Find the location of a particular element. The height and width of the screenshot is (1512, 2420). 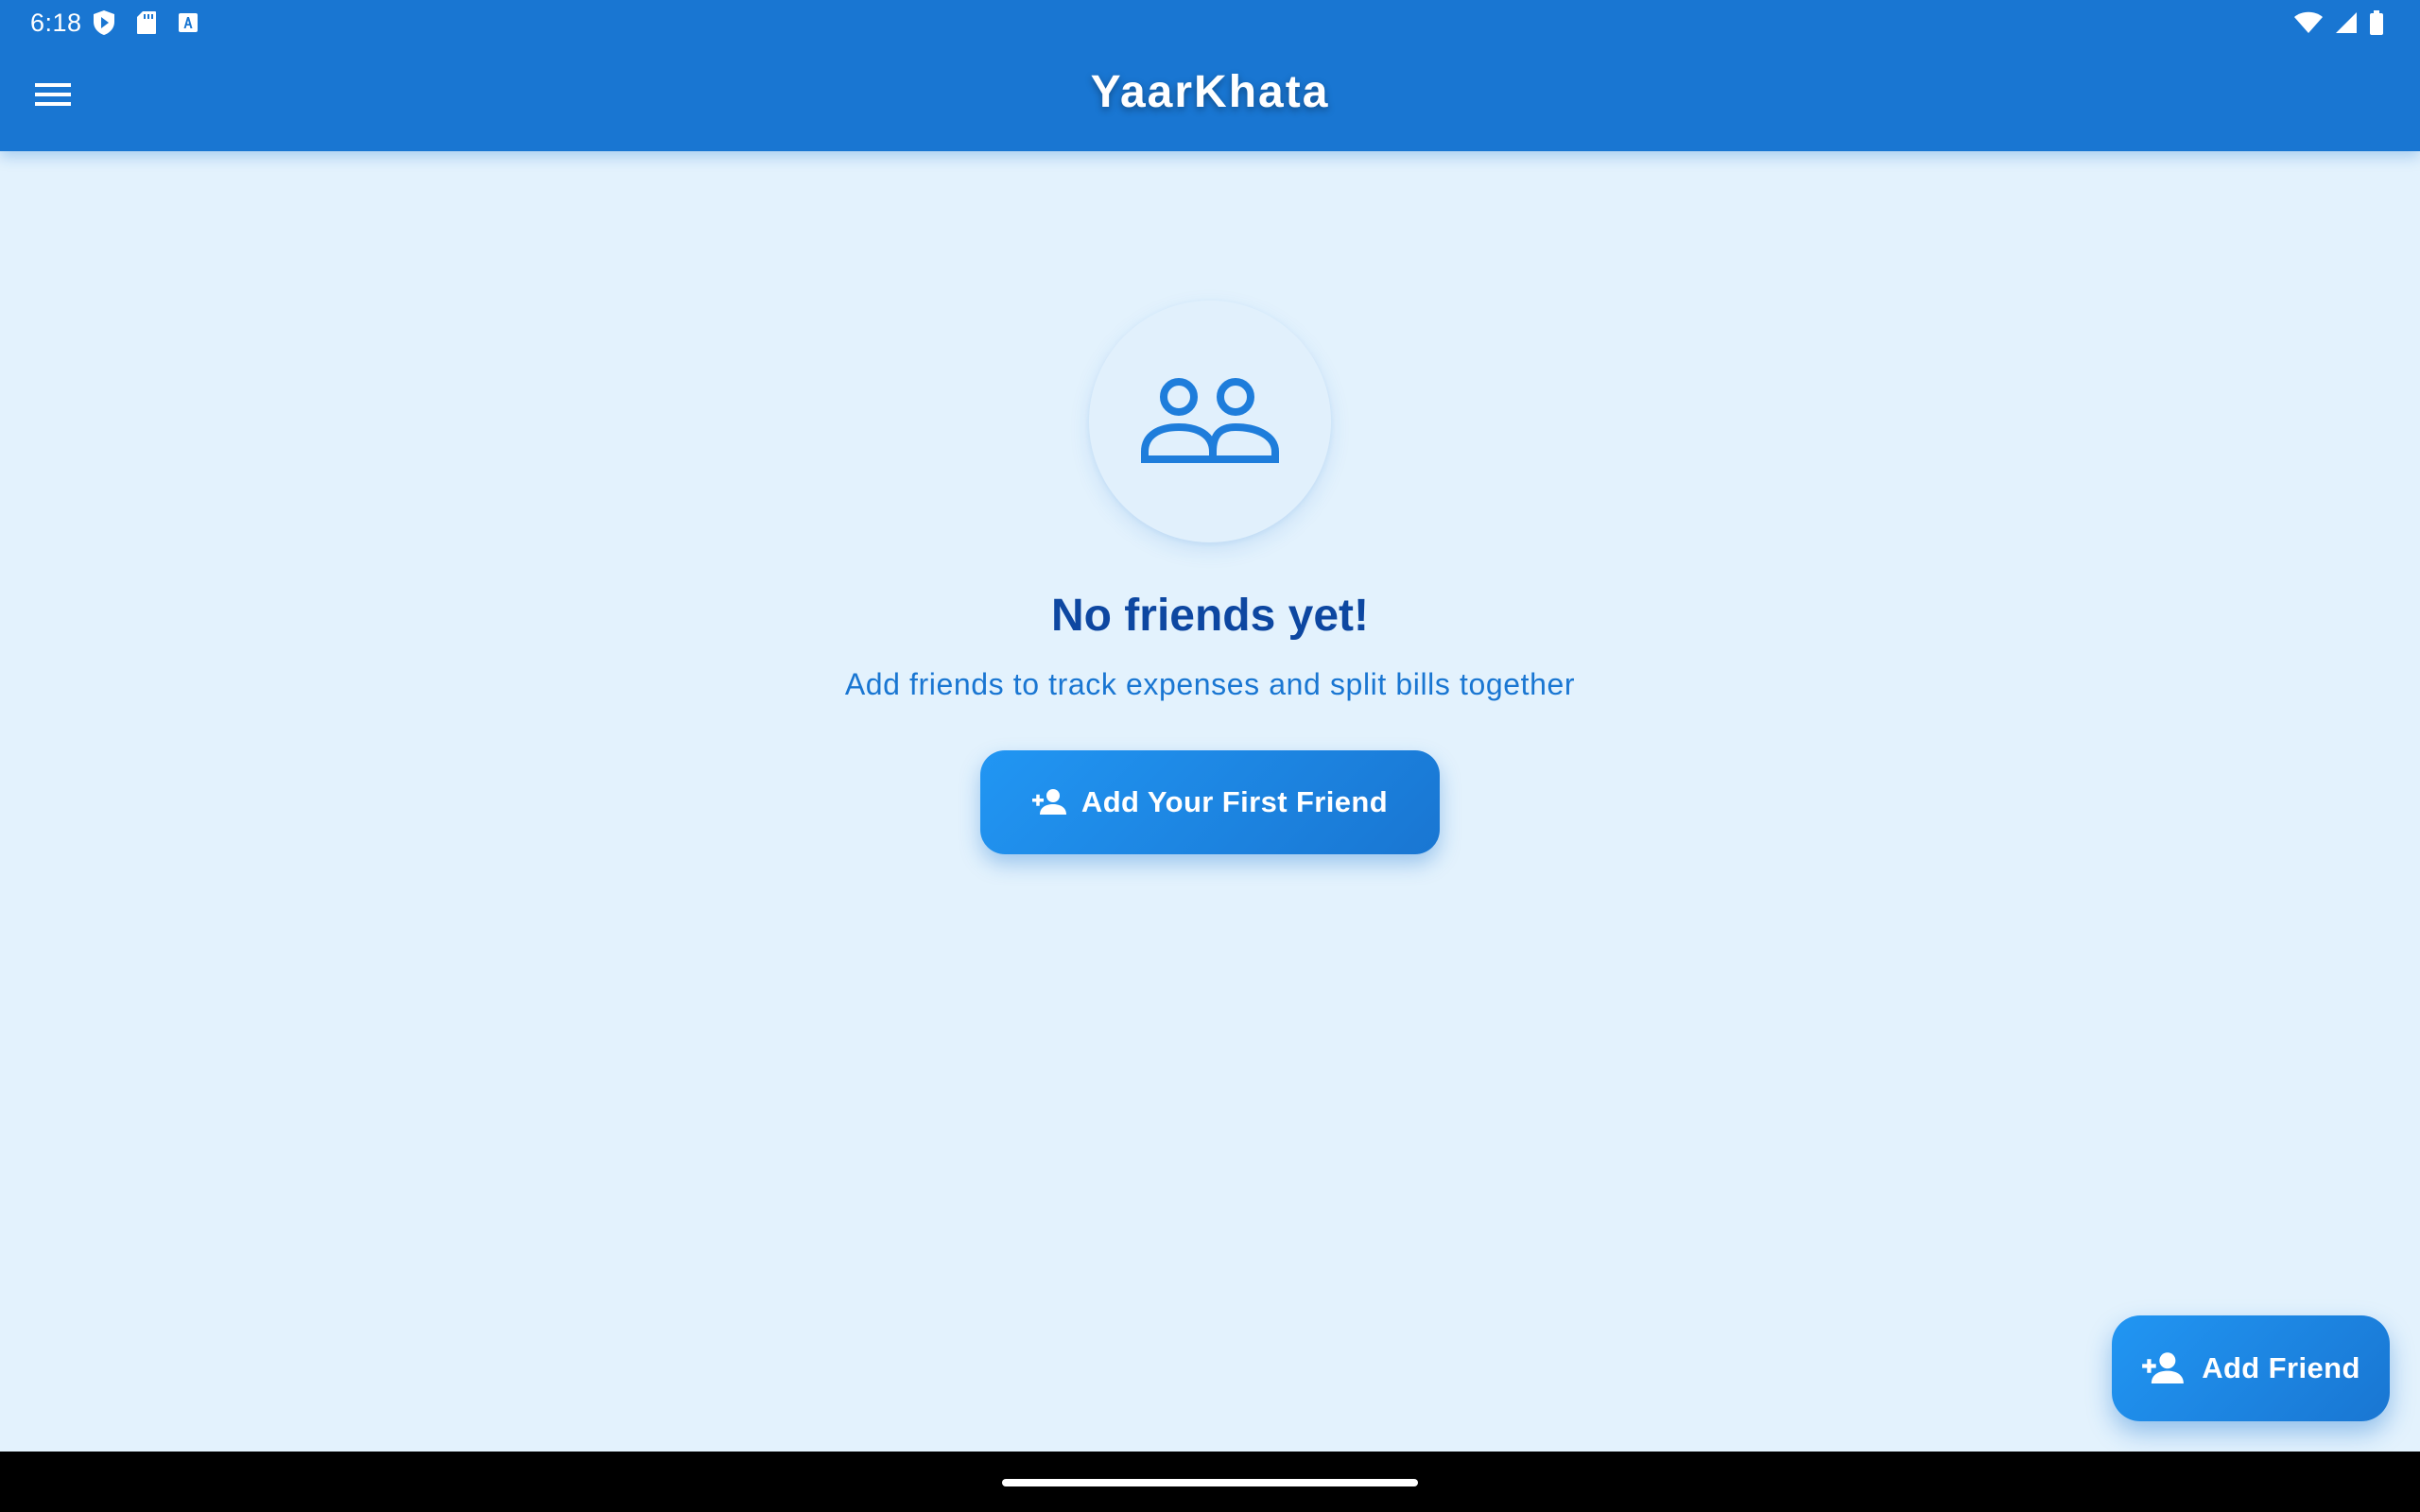

top-app-area: 6:18 YaarKhata is located at coordinates (1210, 75).